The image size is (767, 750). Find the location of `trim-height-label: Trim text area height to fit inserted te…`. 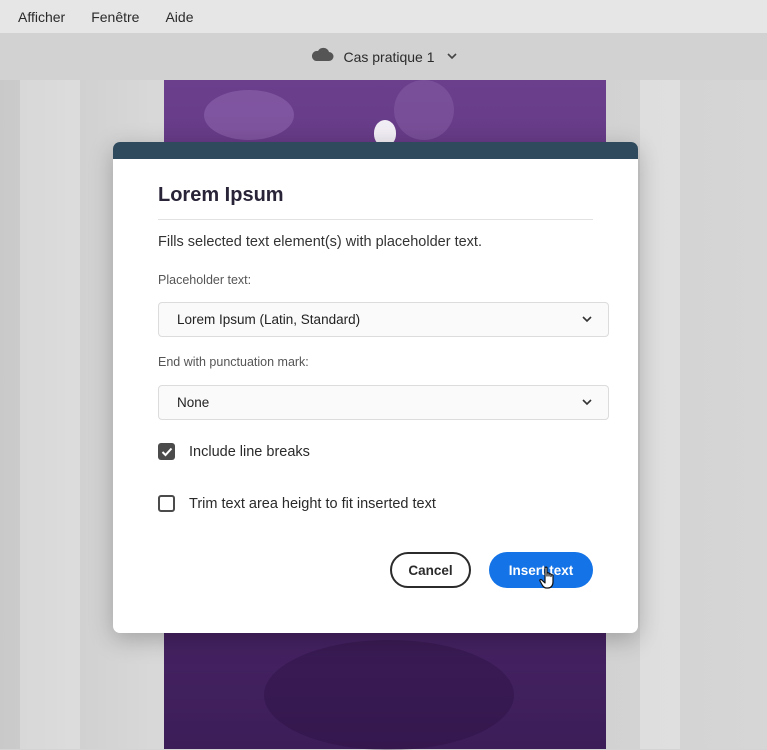

trim-height-label: Trim text area height to fit inserted te… is located at coordinates (312, 503).